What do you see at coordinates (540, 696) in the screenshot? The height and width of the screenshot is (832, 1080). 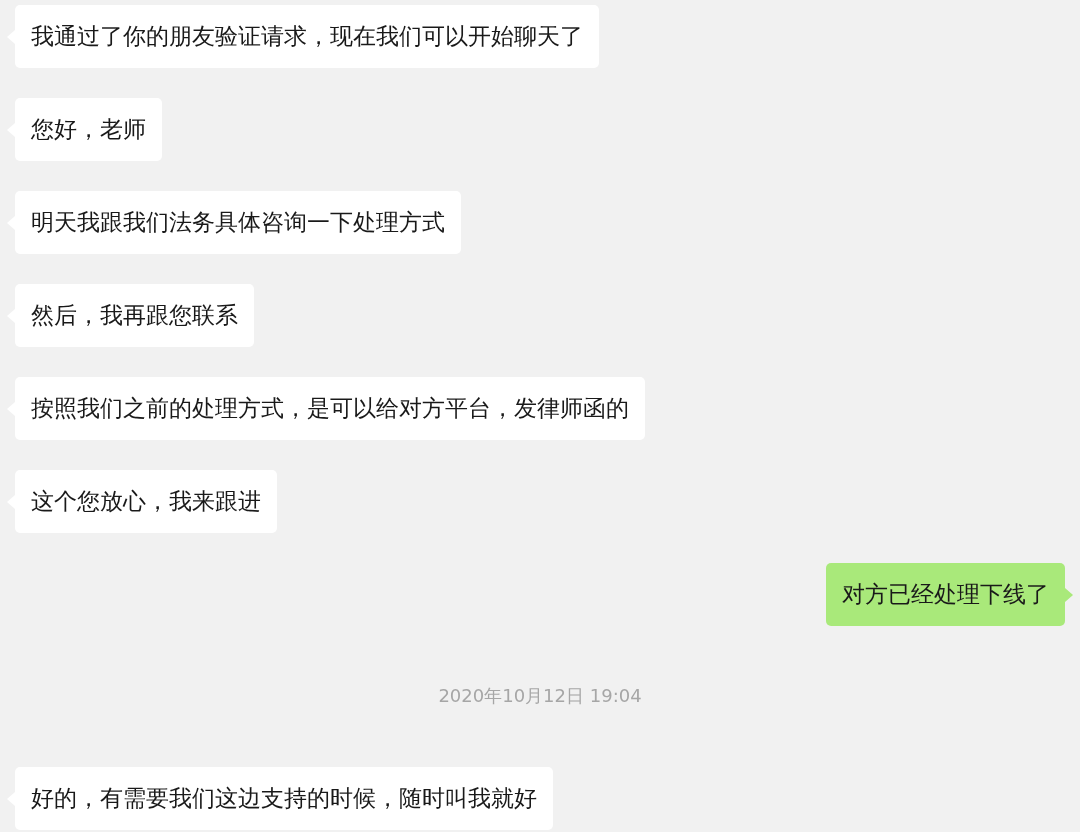 I see `timestamp: 2020年10月12日 19:04` at bounding box center [540, 696].